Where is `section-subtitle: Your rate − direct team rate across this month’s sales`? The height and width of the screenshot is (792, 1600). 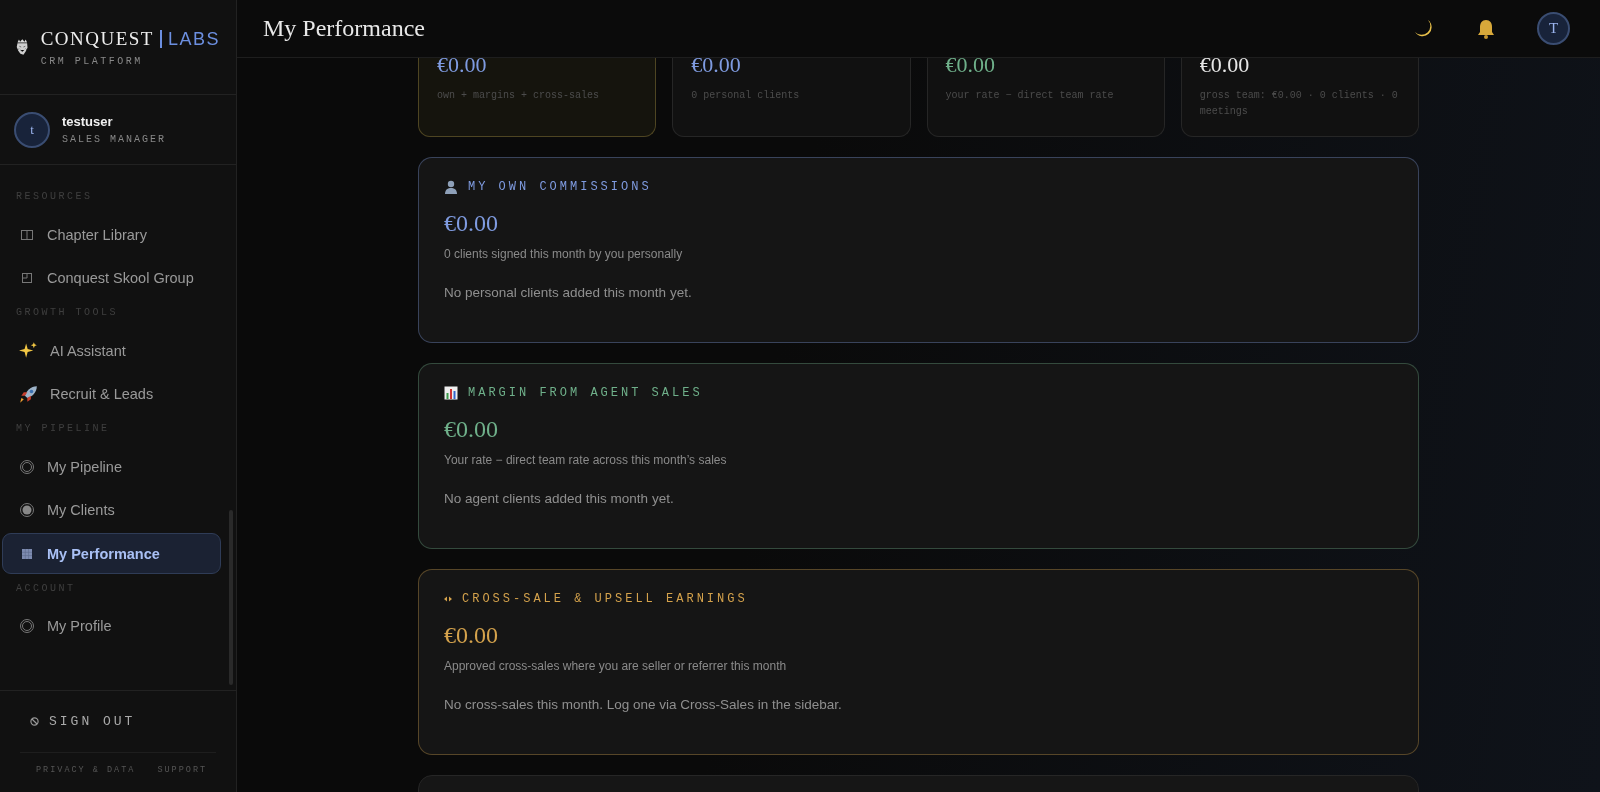
section-subtitle: Your rate − direct team rate across this month’s sales is located at coordinates (586, 460).